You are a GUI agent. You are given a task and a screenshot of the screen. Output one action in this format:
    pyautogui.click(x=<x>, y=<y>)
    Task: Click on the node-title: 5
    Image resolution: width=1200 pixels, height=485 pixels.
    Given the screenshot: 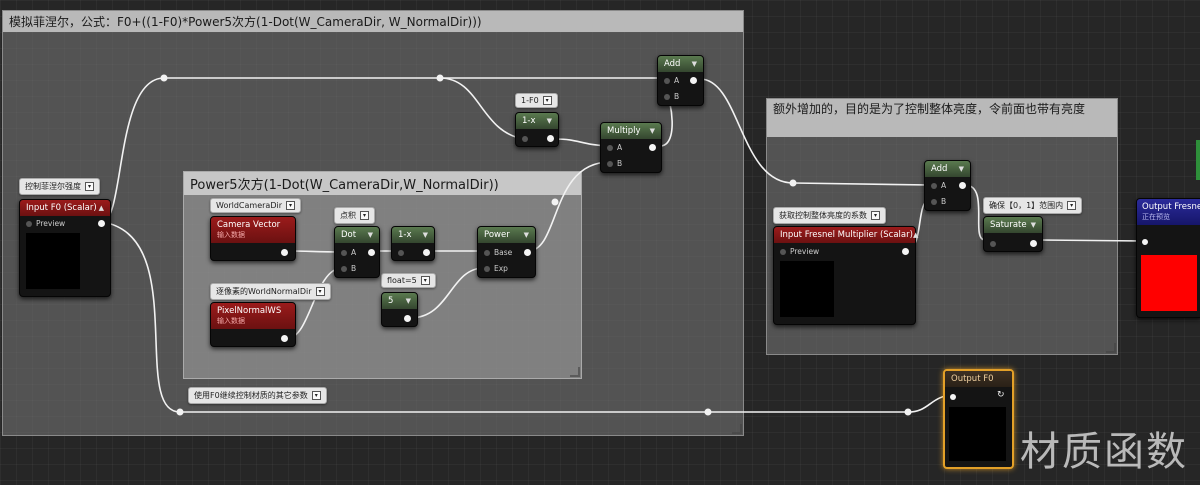 What is the action you would take?
    pyautogui.click(x=391, y=301)
    